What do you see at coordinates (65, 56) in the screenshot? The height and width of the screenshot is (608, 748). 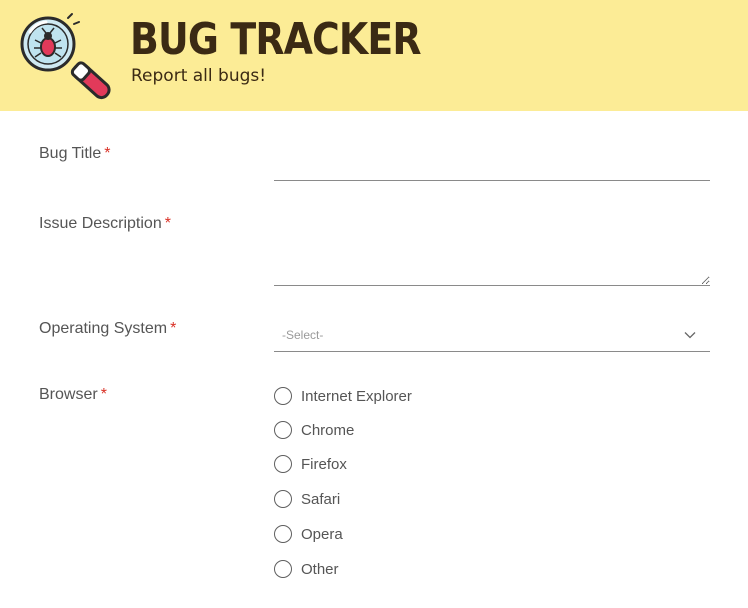 I see `bug-magnifier-icon` at bounding box center [65, 56].